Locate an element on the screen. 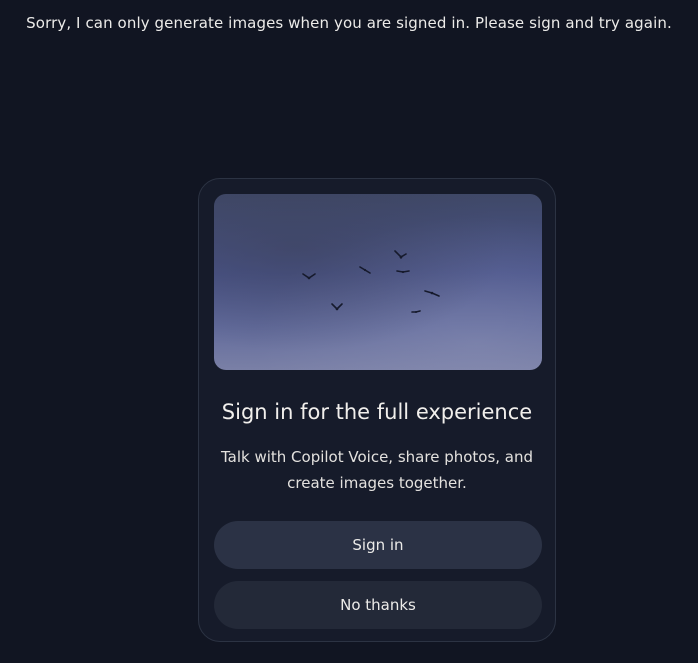  birds-in-sky-illustration is located at coordinates (378, 282).